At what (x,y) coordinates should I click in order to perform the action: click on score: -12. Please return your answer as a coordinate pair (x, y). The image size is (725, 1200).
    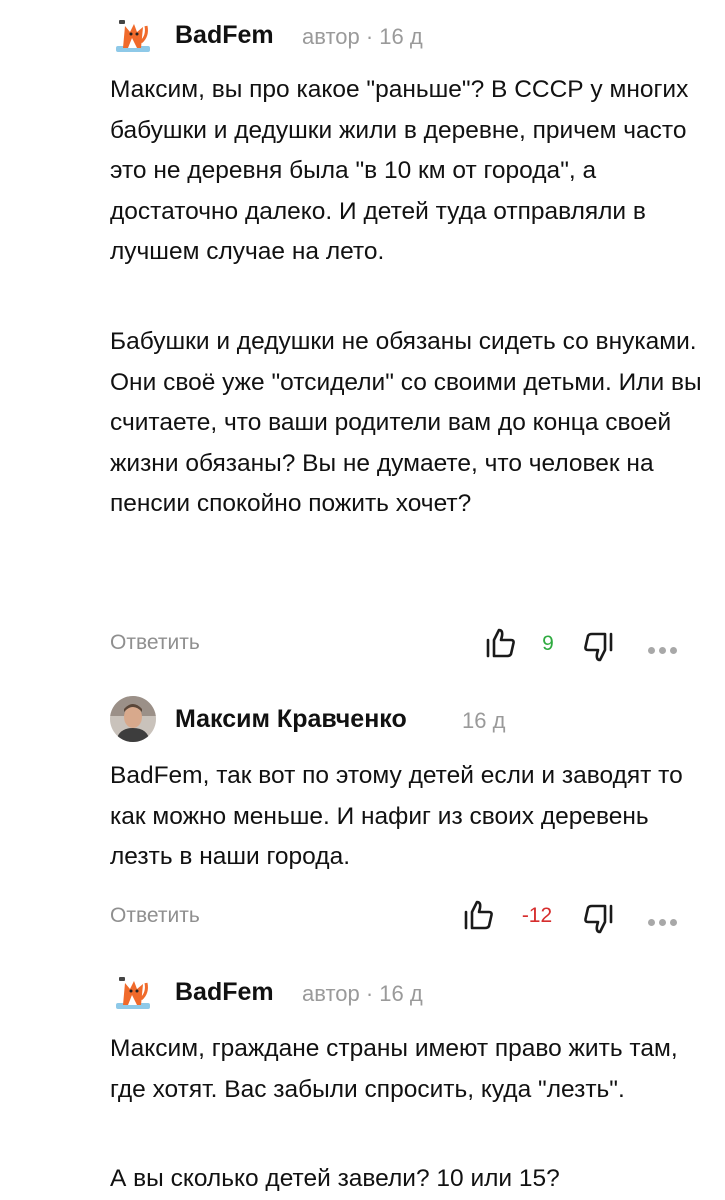
    Looking at the image, I should click on (537, 915).